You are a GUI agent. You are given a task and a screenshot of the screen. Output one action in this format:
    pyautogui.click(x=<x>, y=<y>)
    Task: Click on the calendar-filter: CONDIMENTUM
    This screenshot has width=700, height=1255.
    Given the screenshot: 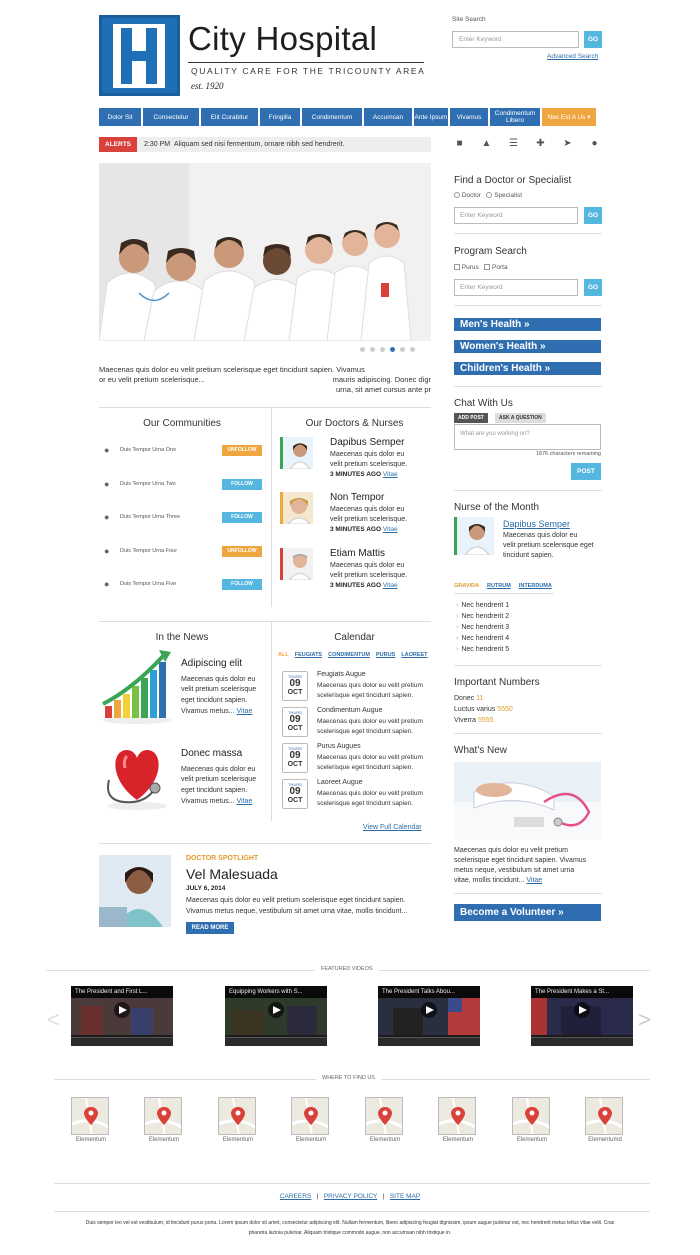 What is the action you would take?
    pyautogui.click(x=349, y=655)
    